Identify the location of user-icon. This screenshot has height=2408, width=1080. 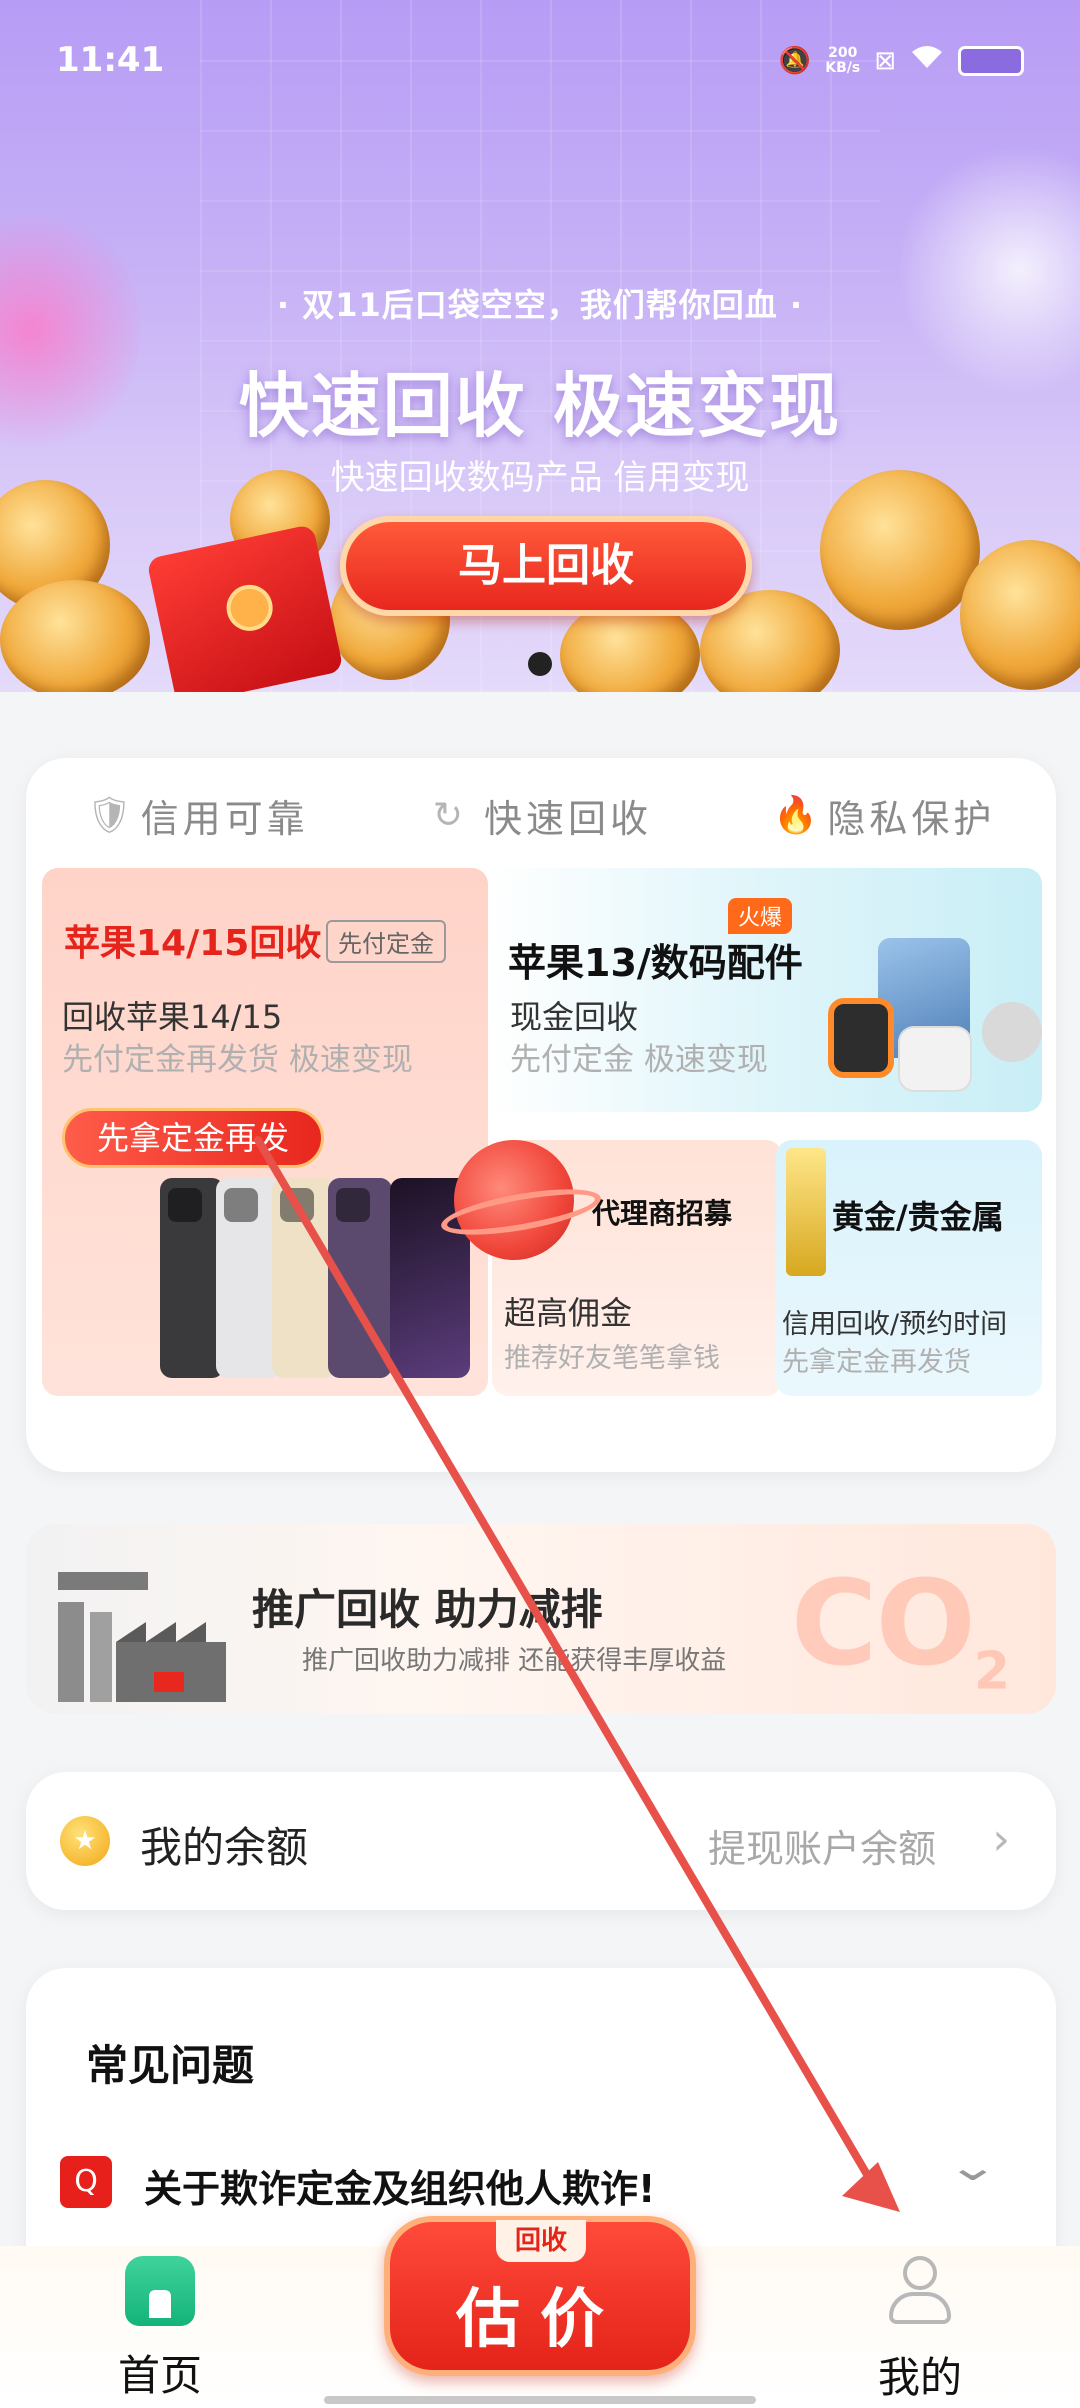
(920, 2292).